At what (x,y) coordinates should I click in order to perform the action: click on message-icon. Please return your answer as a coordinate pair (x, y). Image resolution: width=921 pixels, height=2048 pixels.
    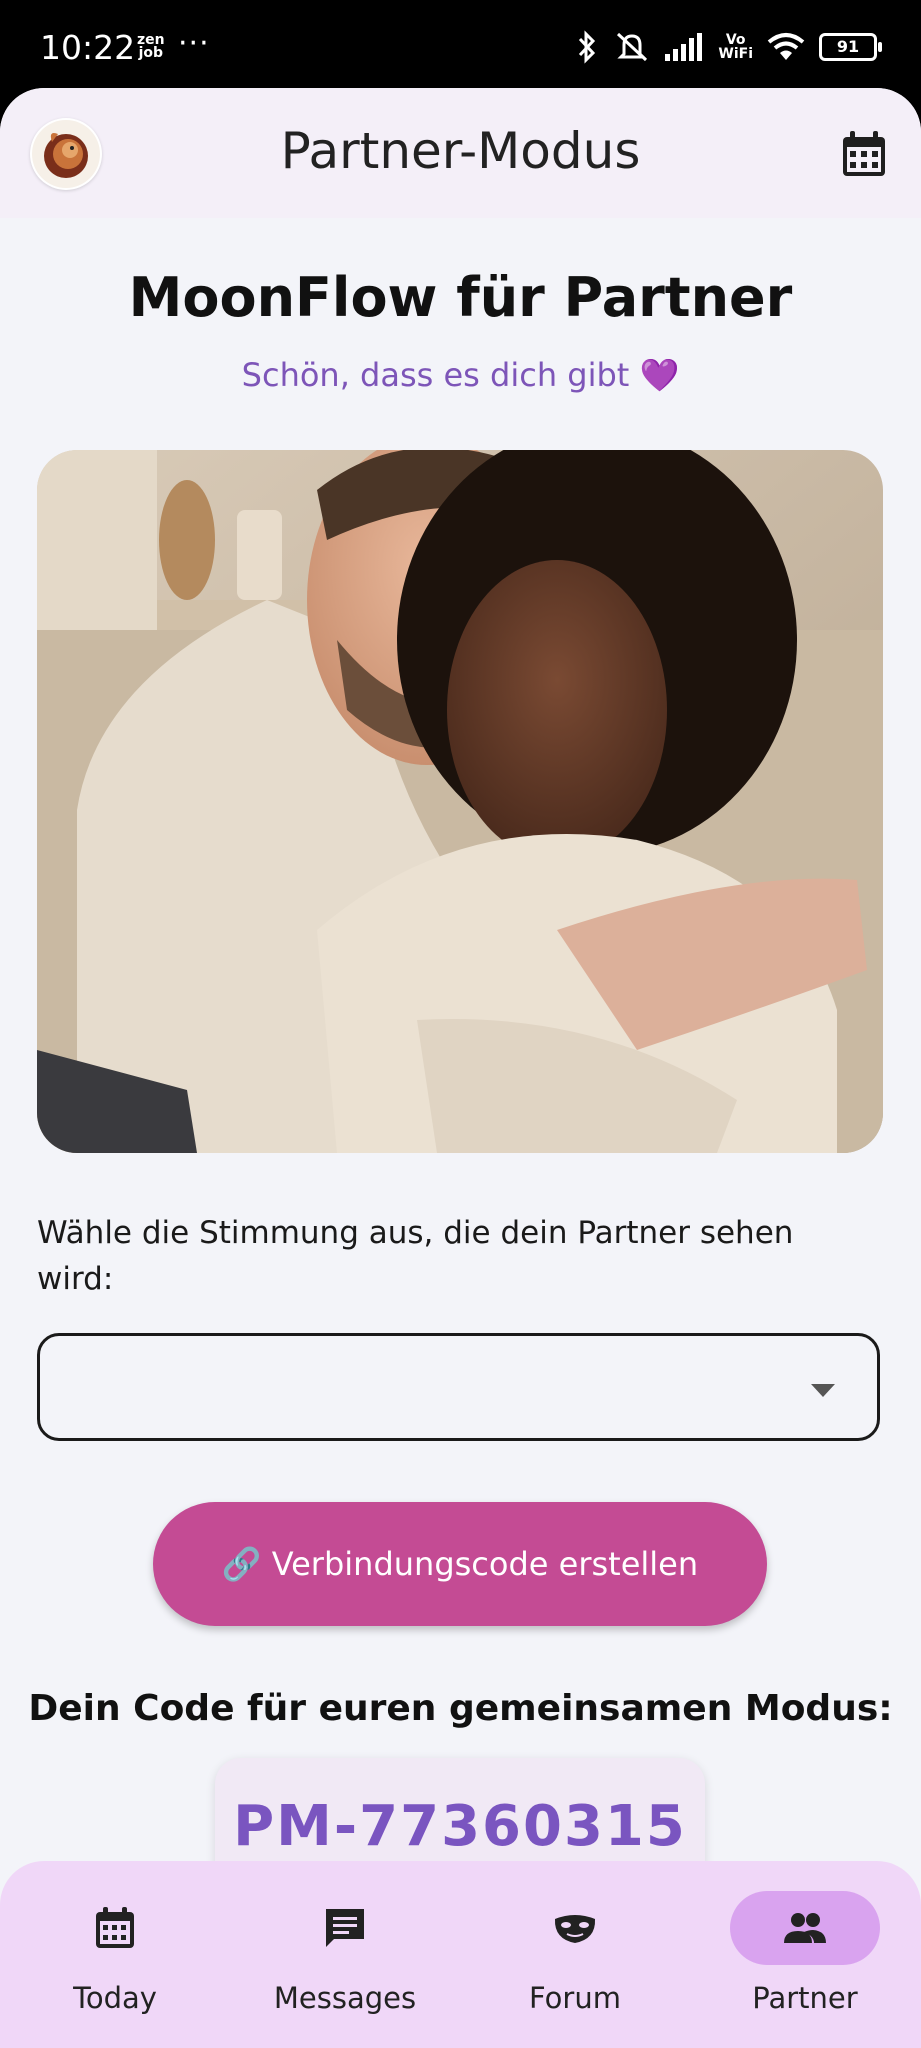
    Looking at the image, I should click on (345, 1928).